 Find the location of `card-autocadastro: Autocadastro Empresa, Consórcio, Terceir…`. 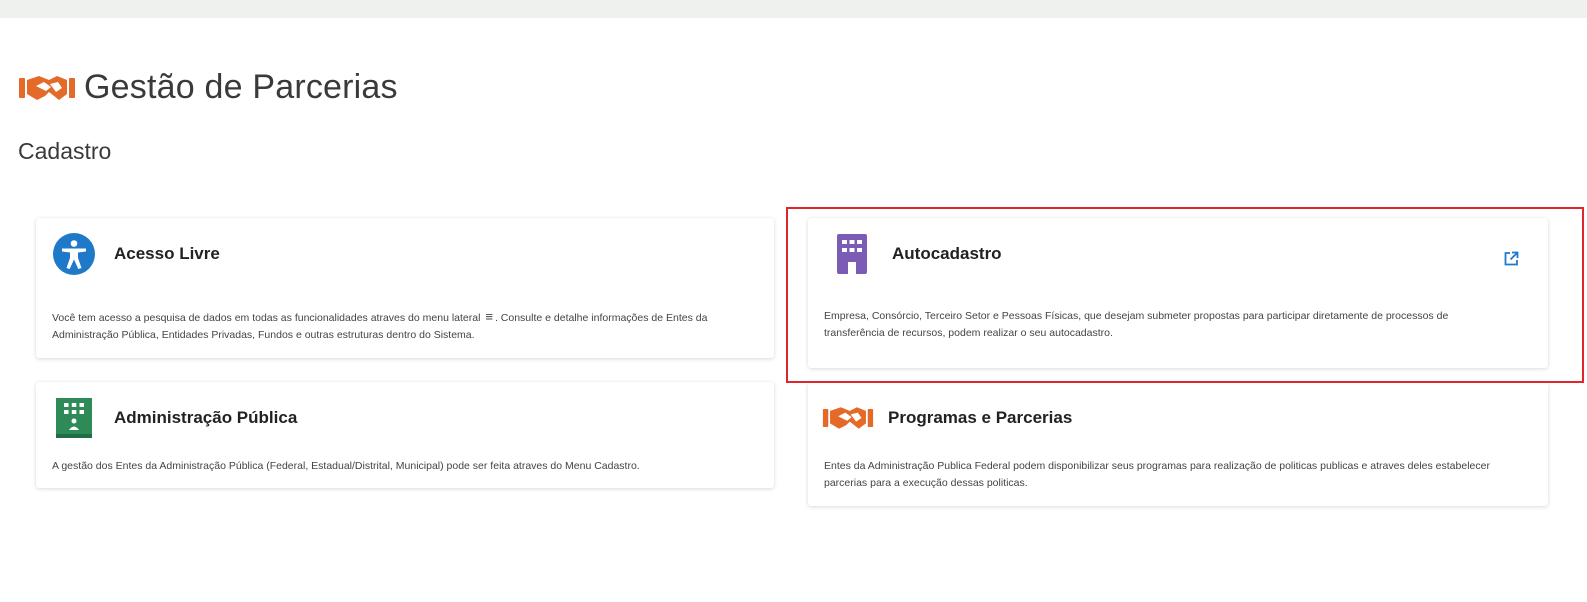

card-autocadastro: Autocadastro Empresa, Consórcio, Terceir… is located at coordinates (1178, 293).